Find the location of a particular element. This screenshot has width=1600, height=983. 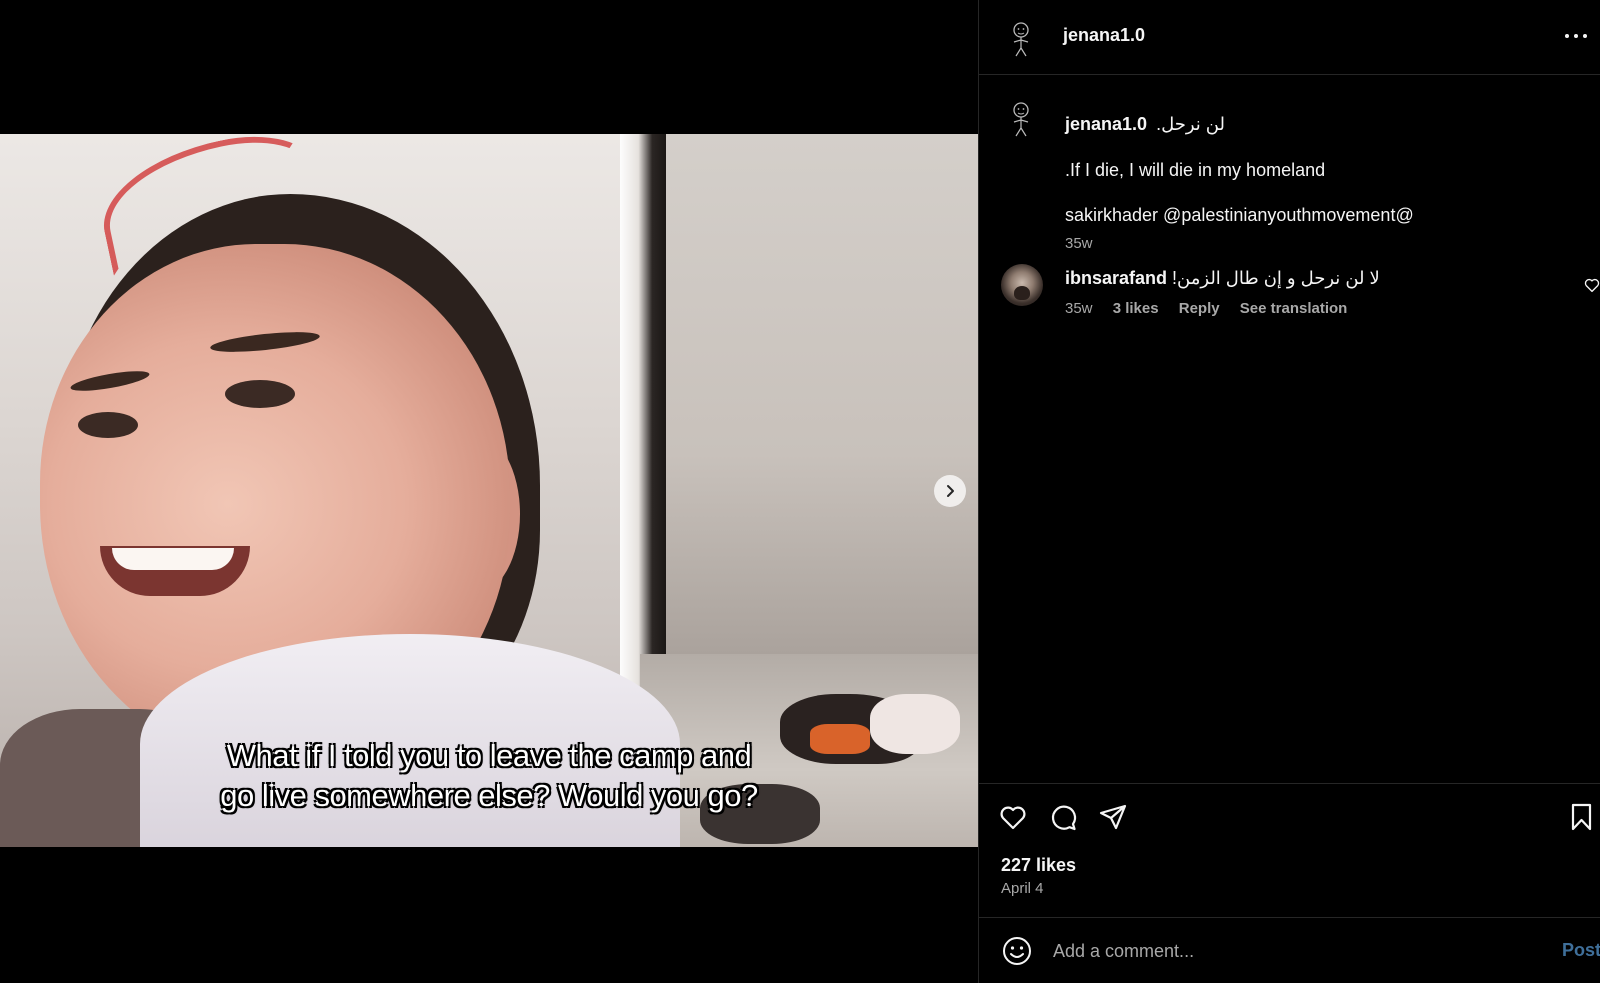

post-actions: 227 likes April 4 is located at coordinates (1289, 850).